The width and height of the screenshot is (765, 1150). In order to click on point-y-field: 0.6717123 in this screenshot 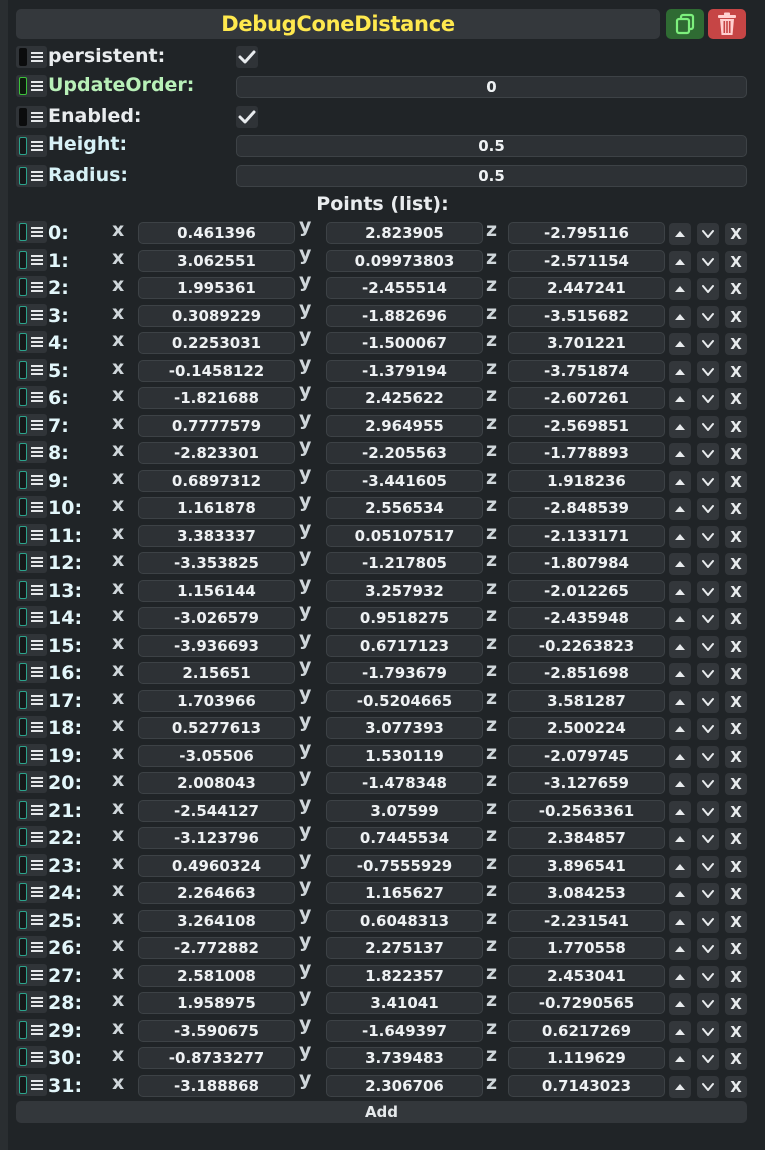, I will do `click(404, 645)`.